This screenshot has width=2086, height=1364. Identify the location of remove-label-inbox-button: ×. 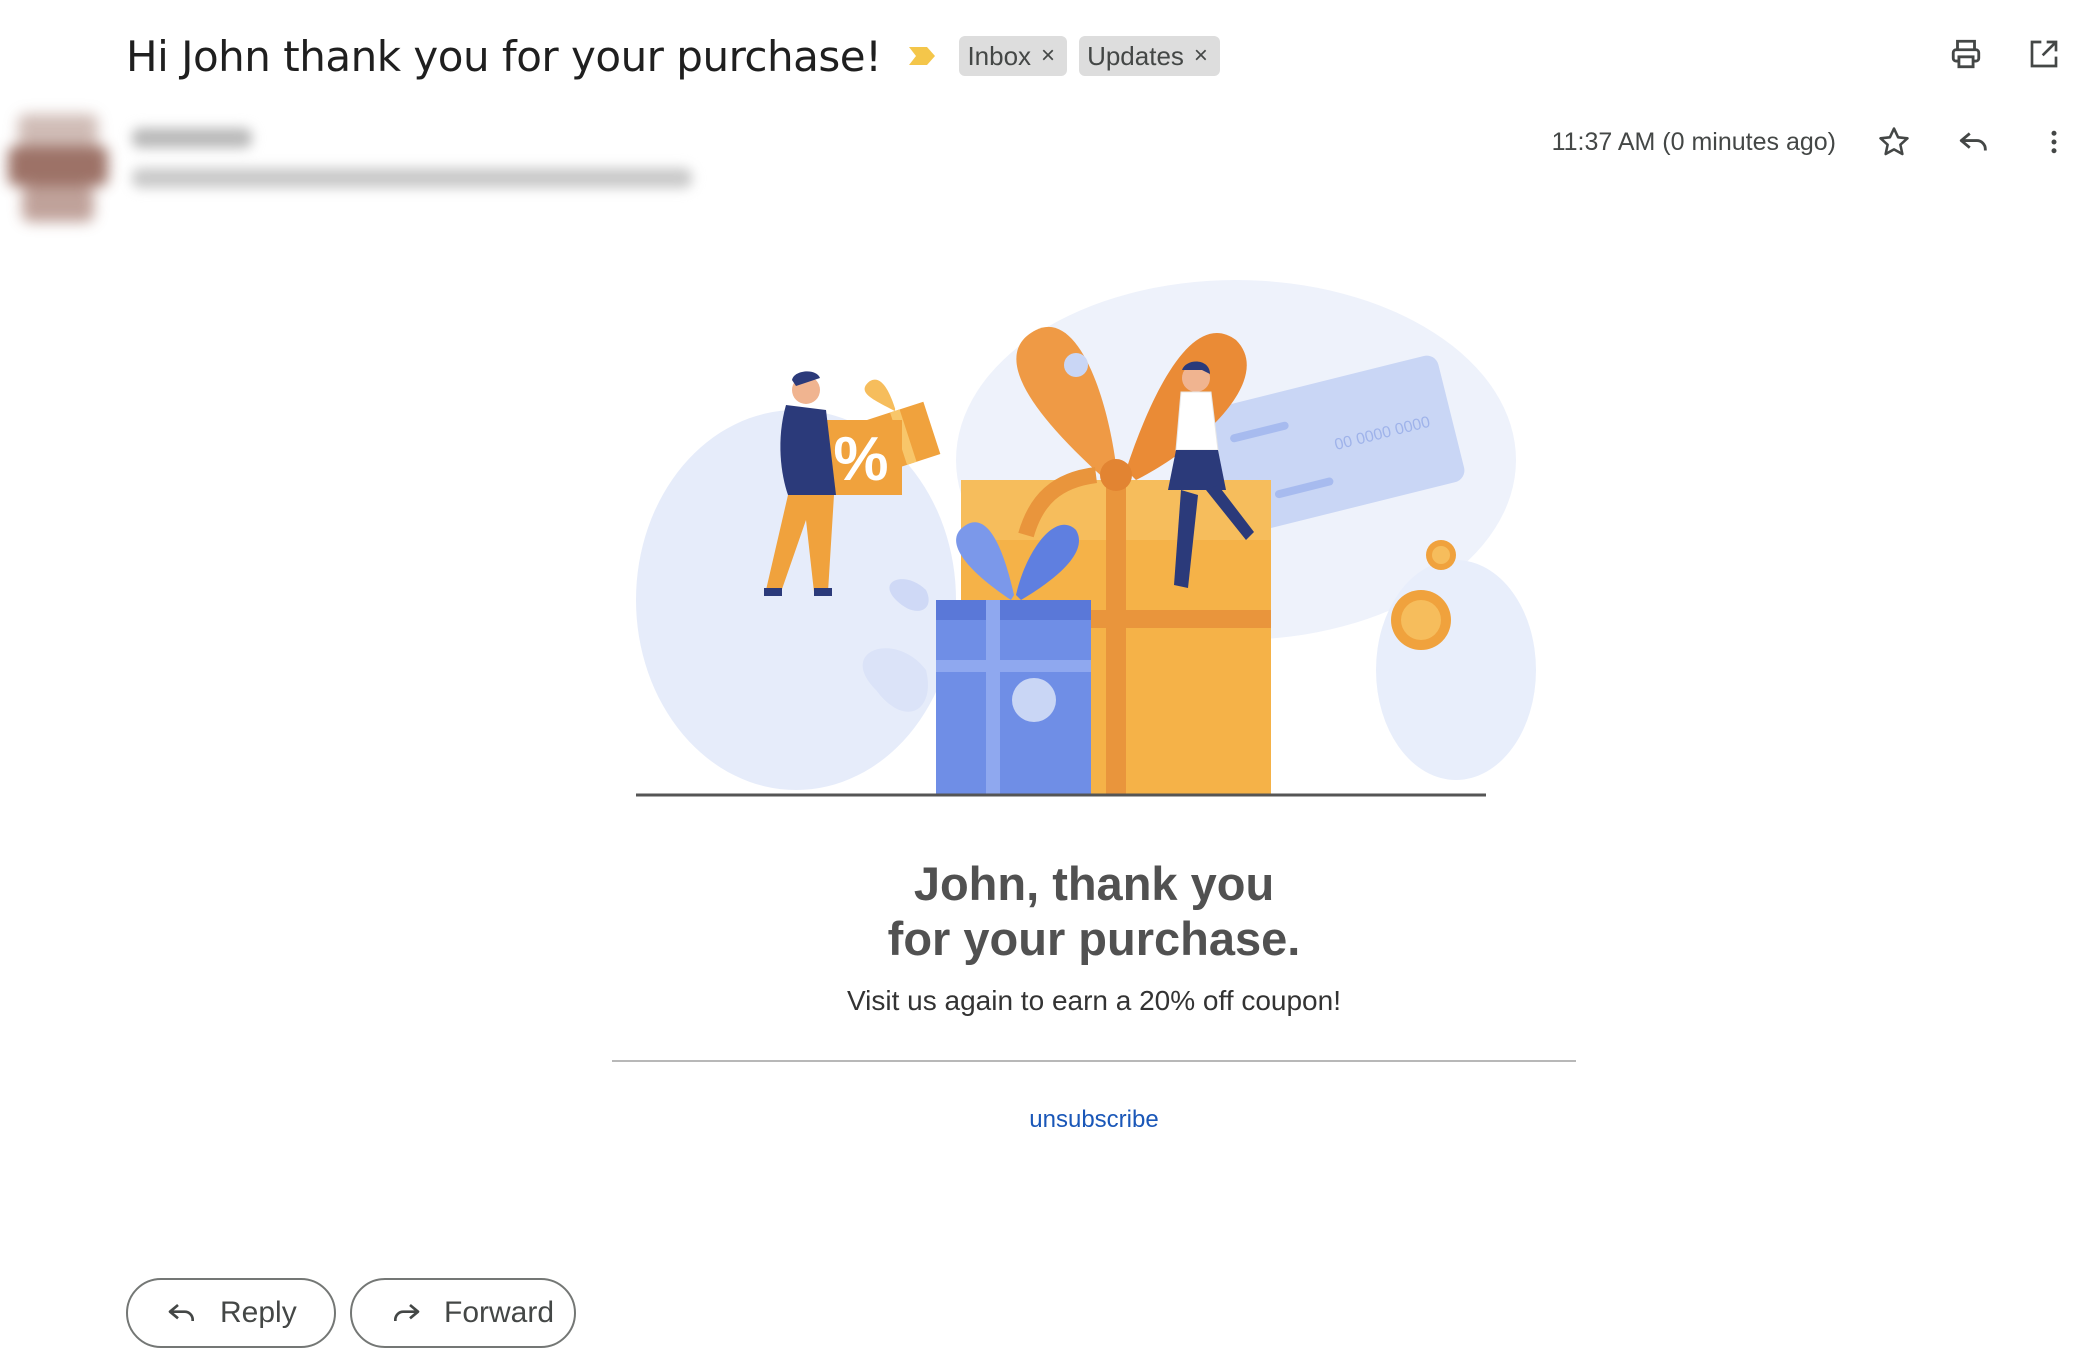
(1048, 56).